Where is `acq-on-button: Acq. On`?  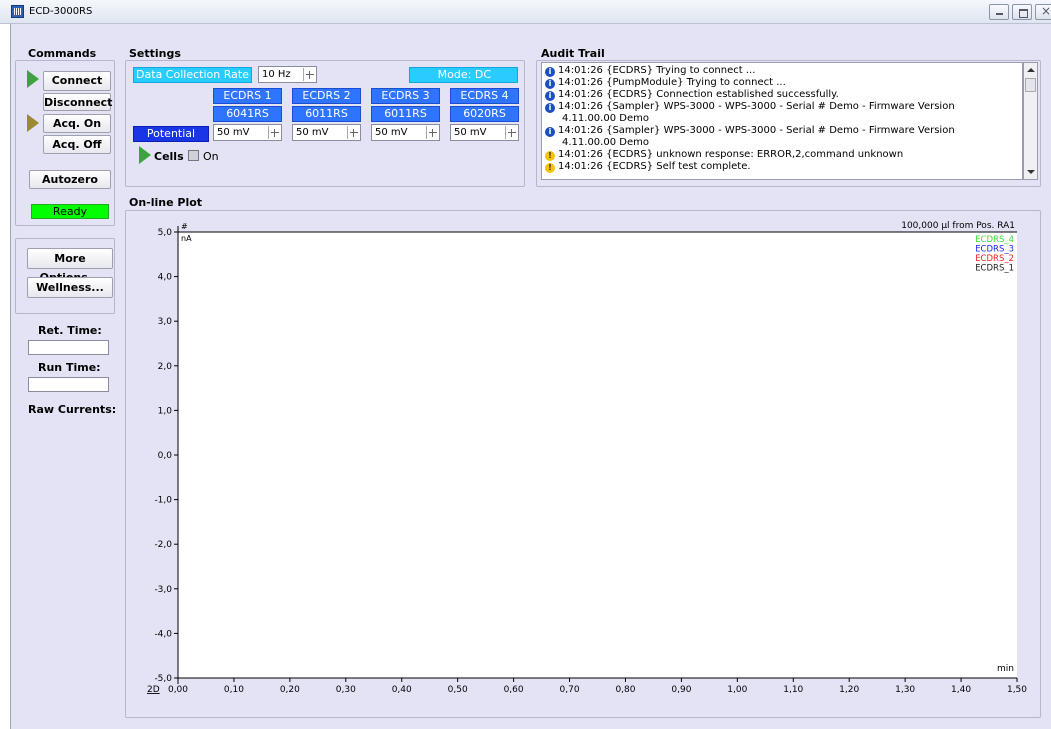
acq-on-button: Acq. On is located at coordinates (77, 123).